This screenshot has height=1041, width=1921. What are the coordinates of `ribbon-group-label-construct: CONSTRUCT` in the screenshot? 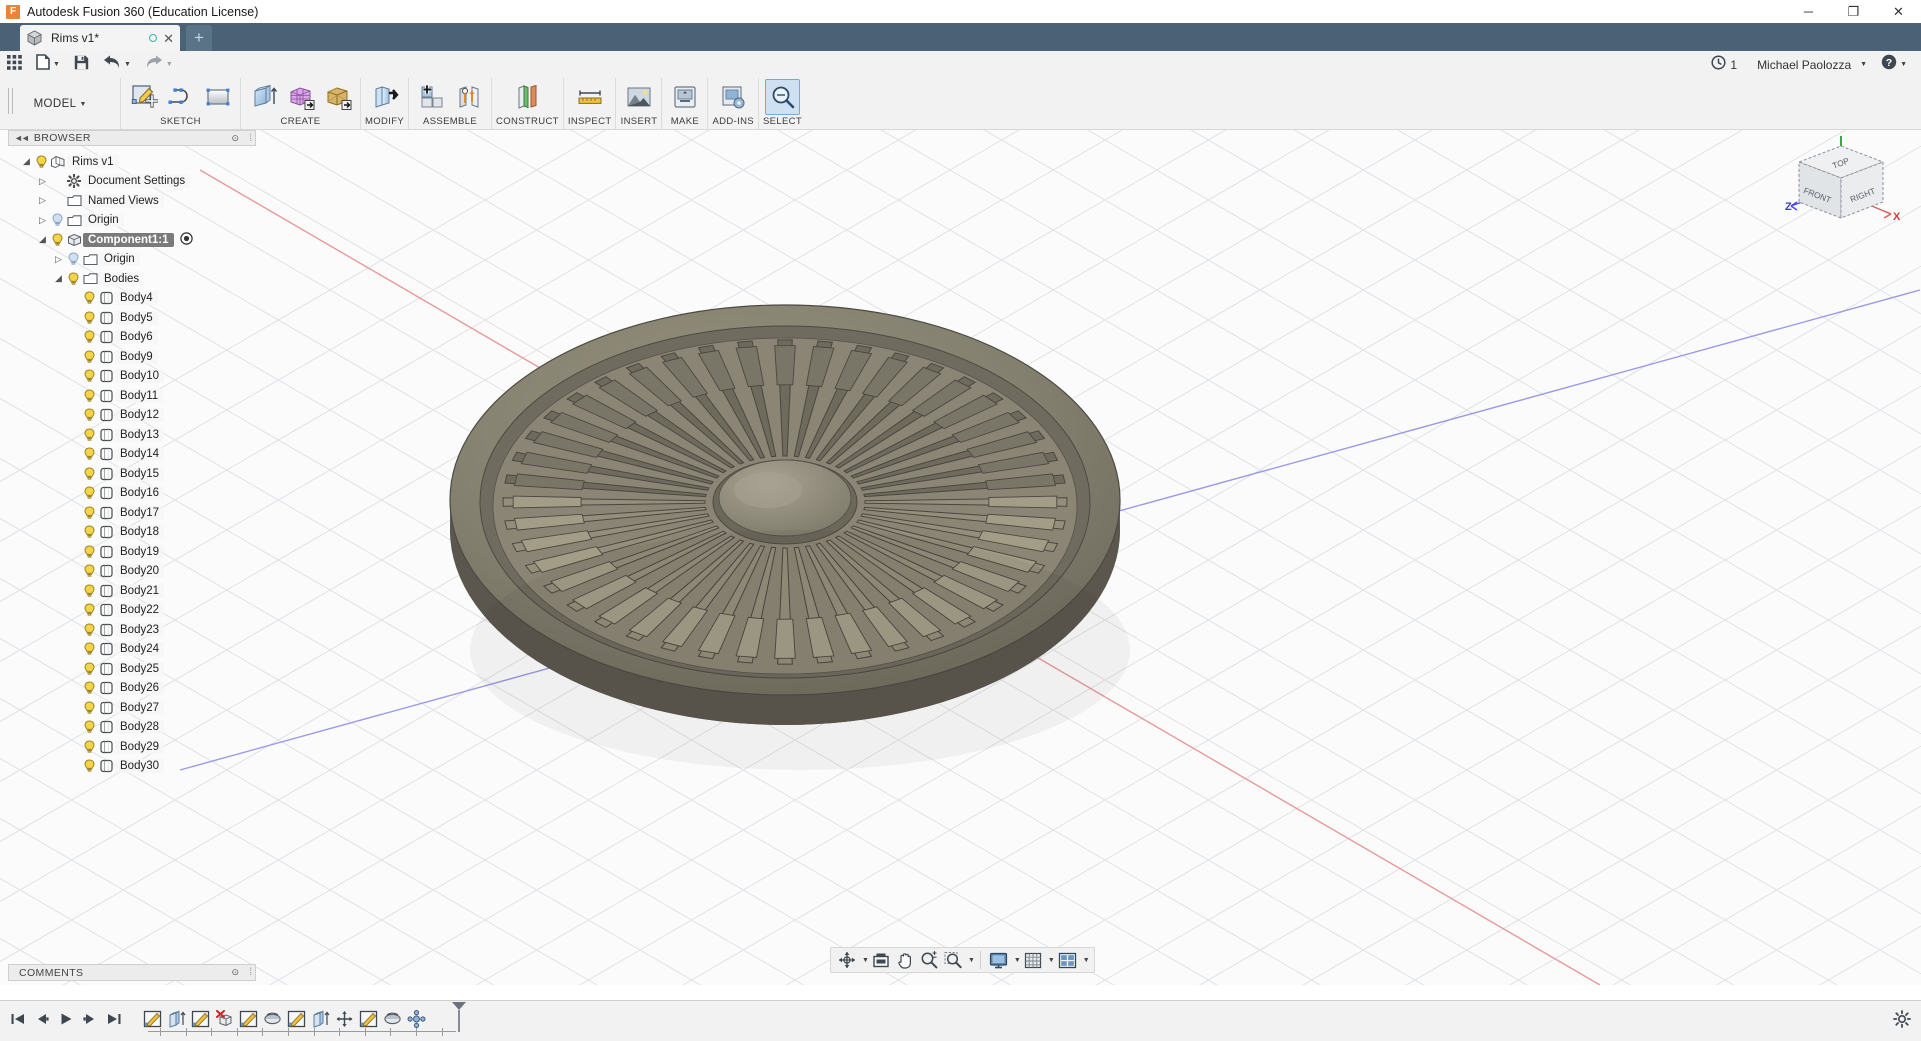 It's located at (527, 121).